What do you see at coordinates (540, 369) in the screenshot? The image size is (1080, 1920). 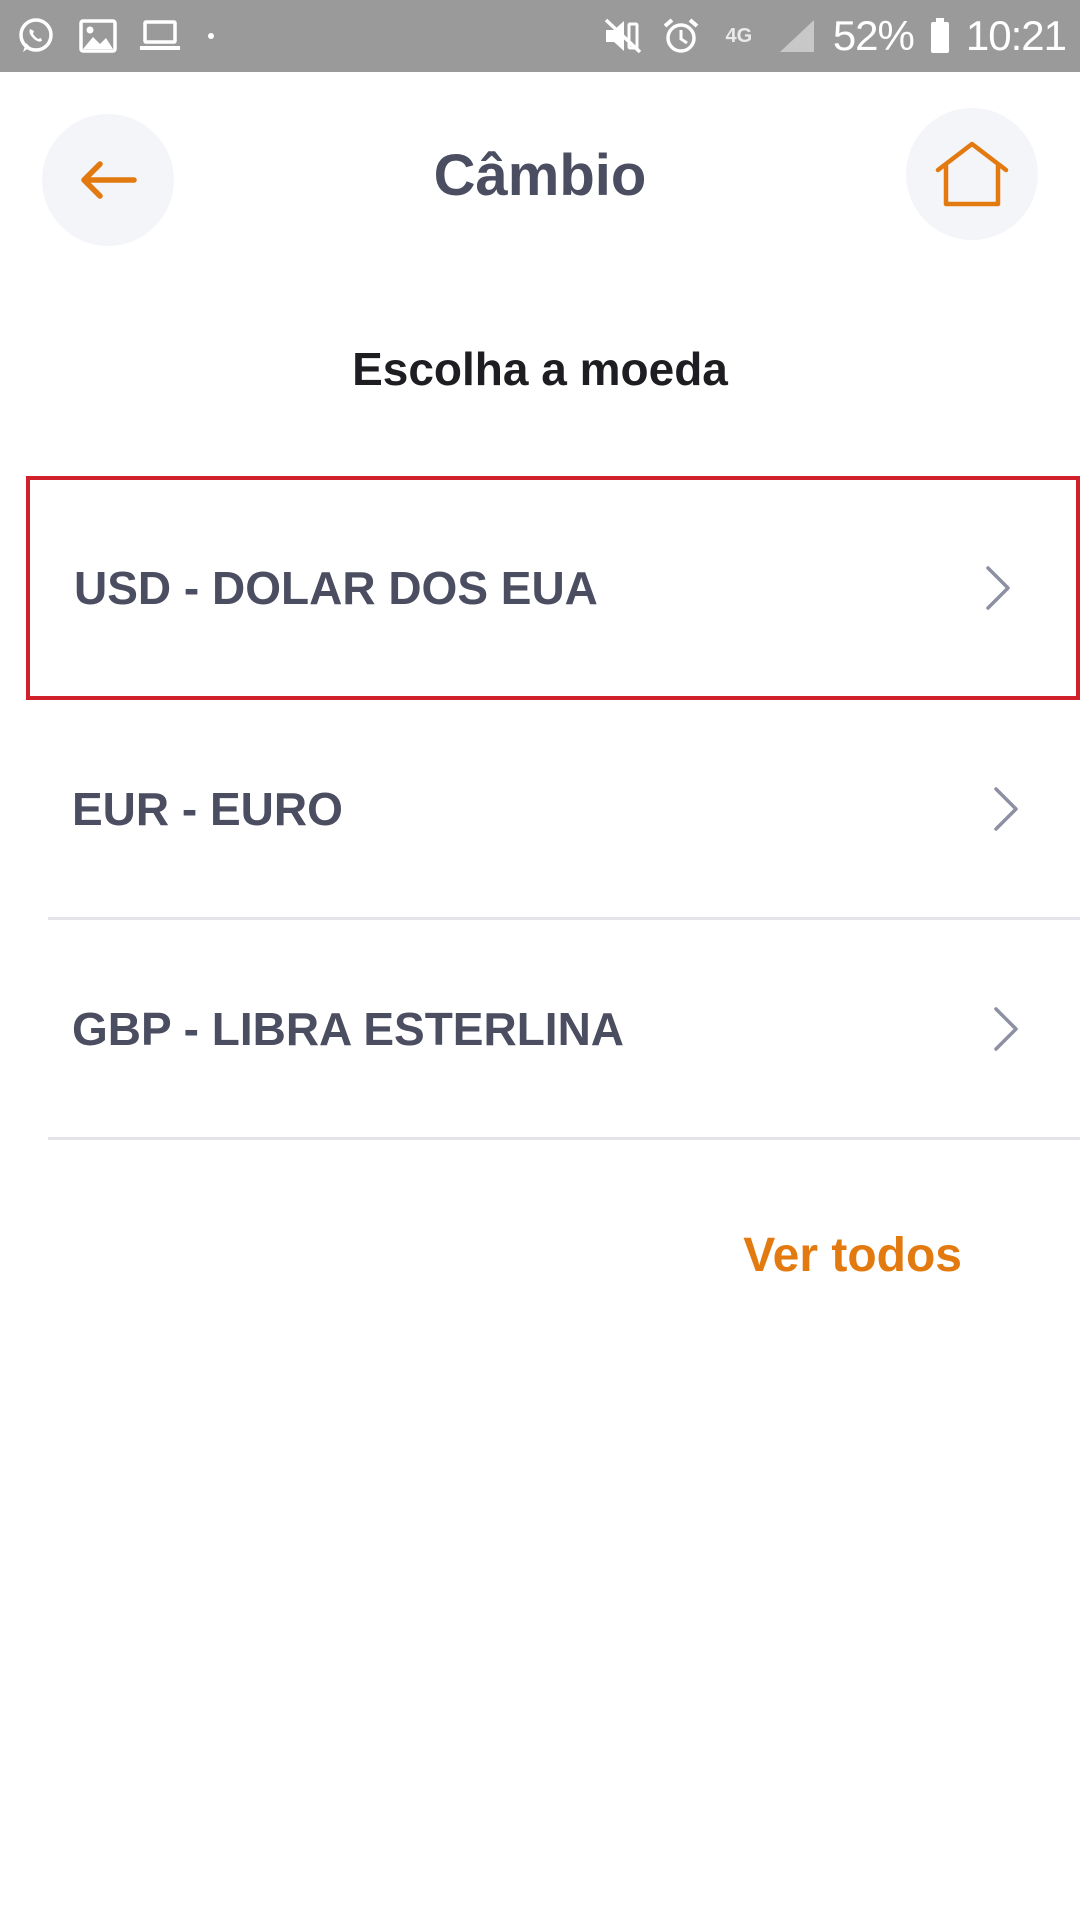 I see `section-title: Escolha a moeda` at bounding box center [540, 369].